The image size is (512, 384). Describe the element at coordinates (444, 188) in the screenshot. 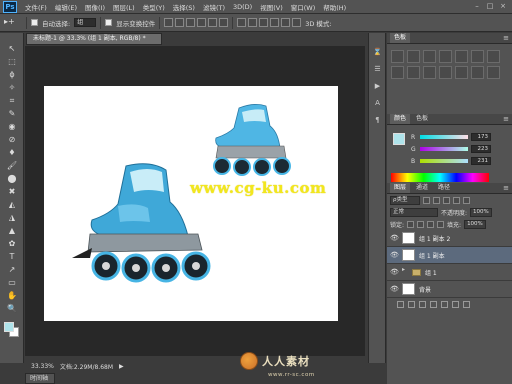

I see `tab-paths: 路径` at that location.